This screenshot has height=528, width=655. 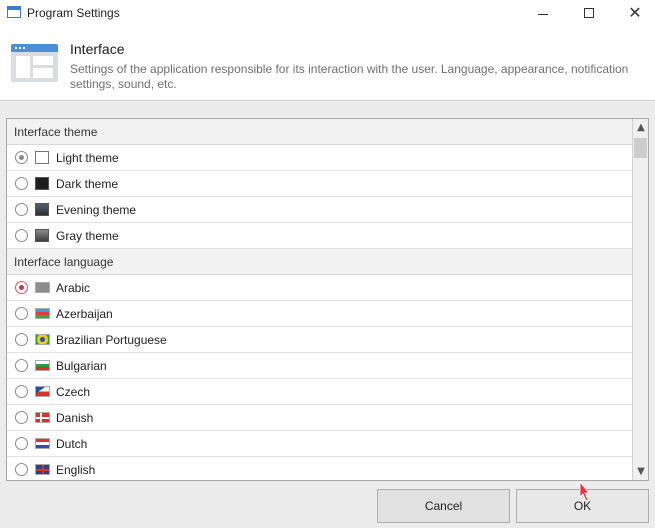 I want to click on option-label: English, so click(x=76, y=470).